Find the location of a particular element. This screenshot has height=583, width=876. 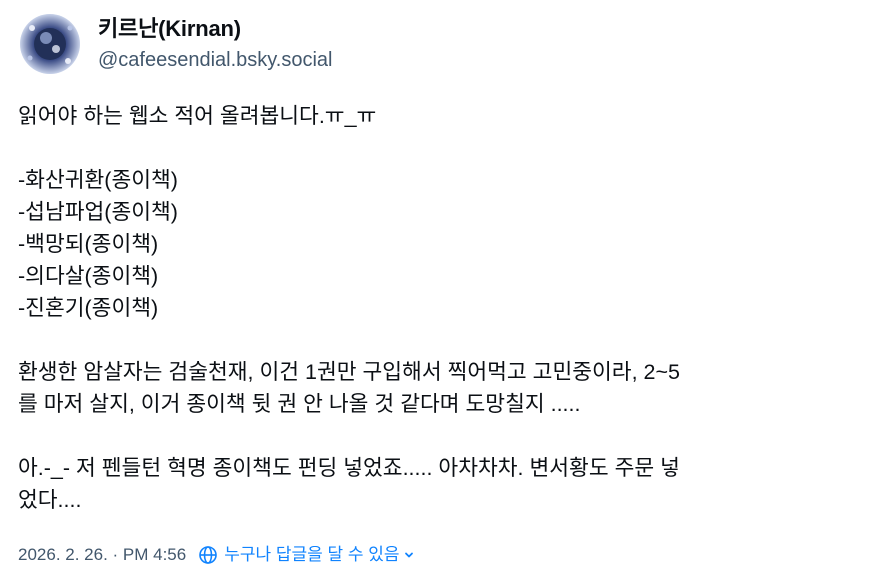

avatar is located at coordinates (50, 44).